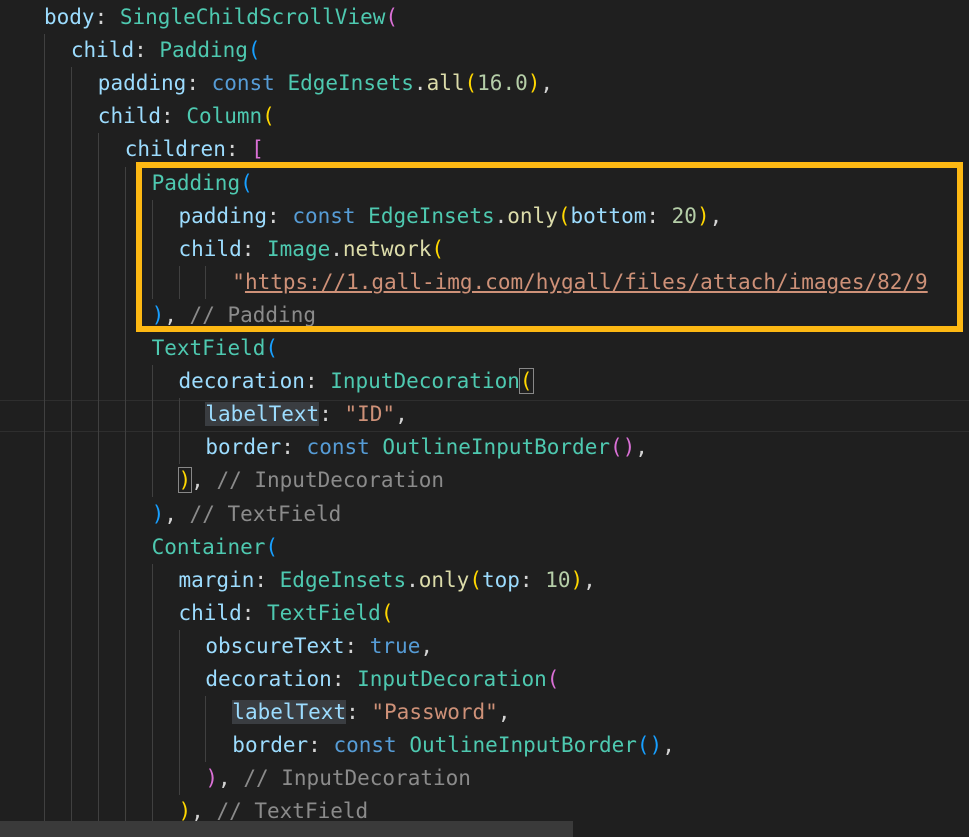 The width and height of the screenshot is (969, 837). What do you see at coordinates (175, 149) in the screenshot?
I see `code-token: children` at bounding box center [175, 149].